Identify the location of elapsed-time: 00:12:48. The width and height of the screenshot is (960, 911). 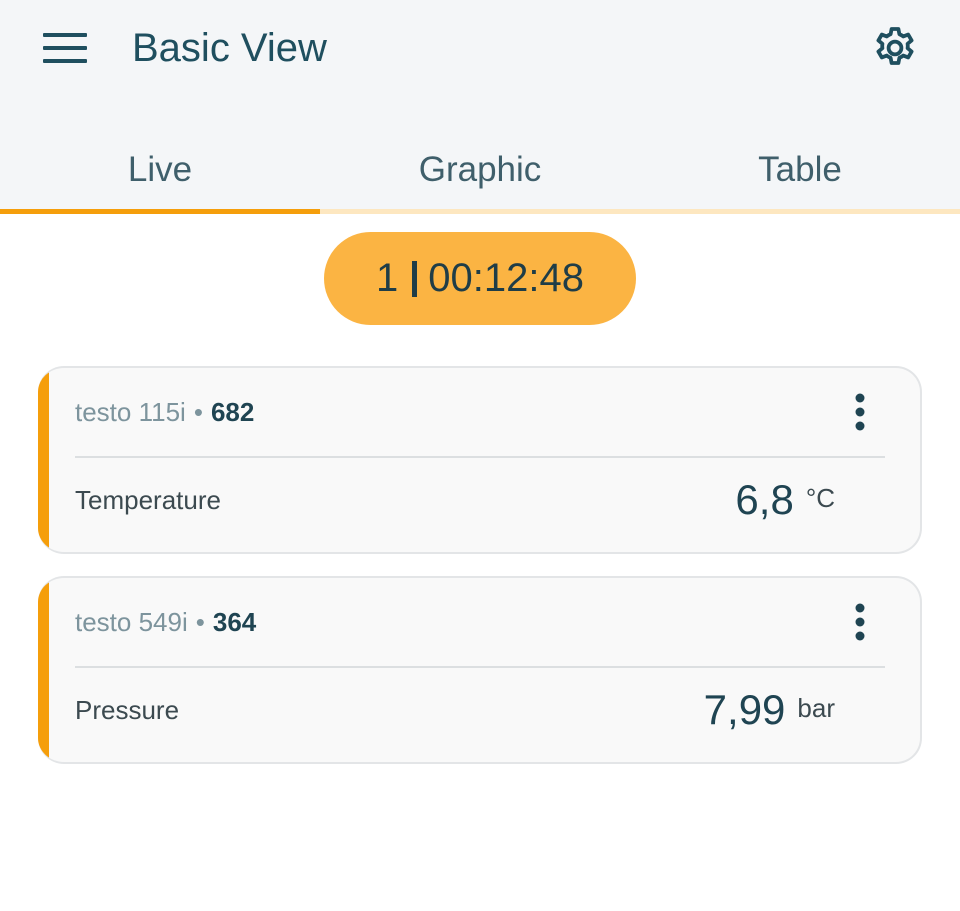
(506, 278).